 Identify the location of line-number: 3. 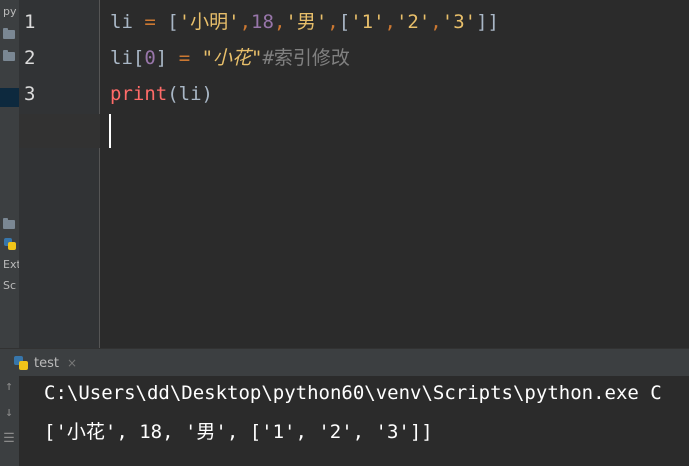
(30, 94).